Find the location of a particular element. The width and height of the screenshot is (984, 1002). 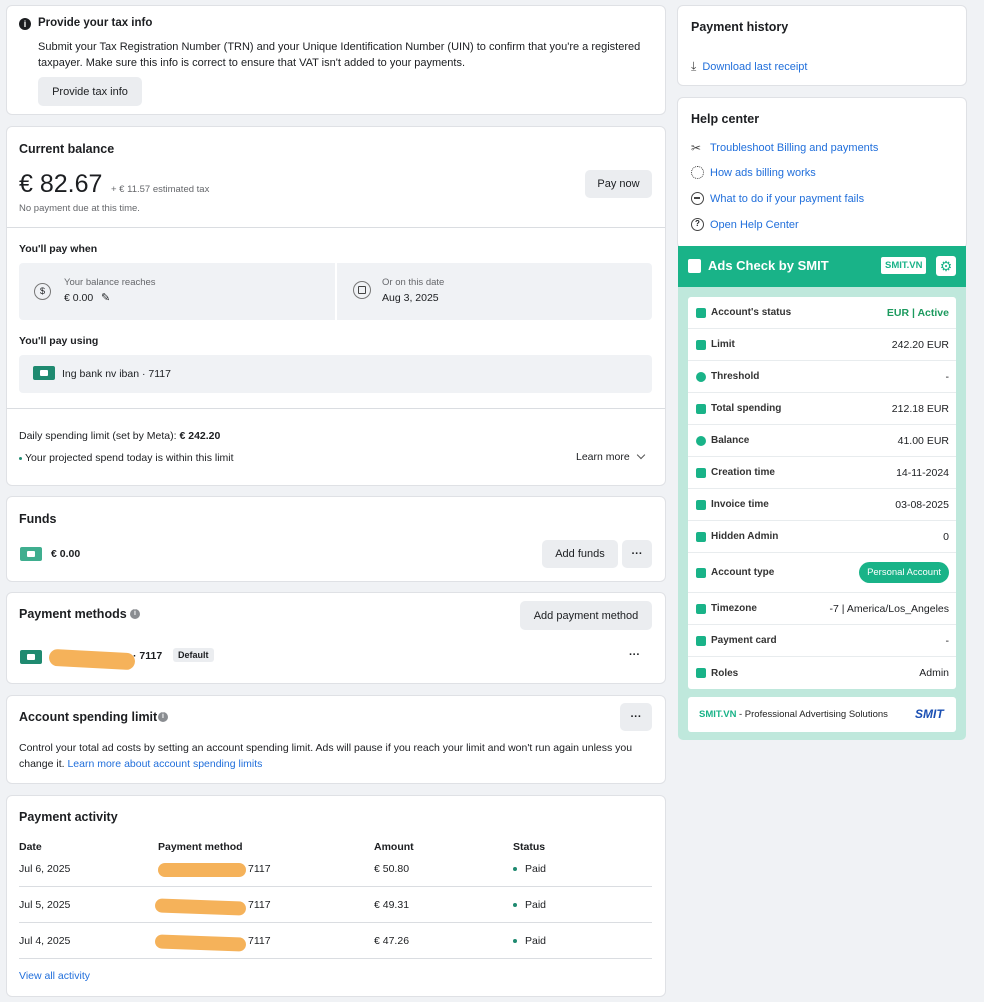

help-link-troubleshoot: ✂ Troubleshoot Billing and payments is located at coordinates (784, 148).